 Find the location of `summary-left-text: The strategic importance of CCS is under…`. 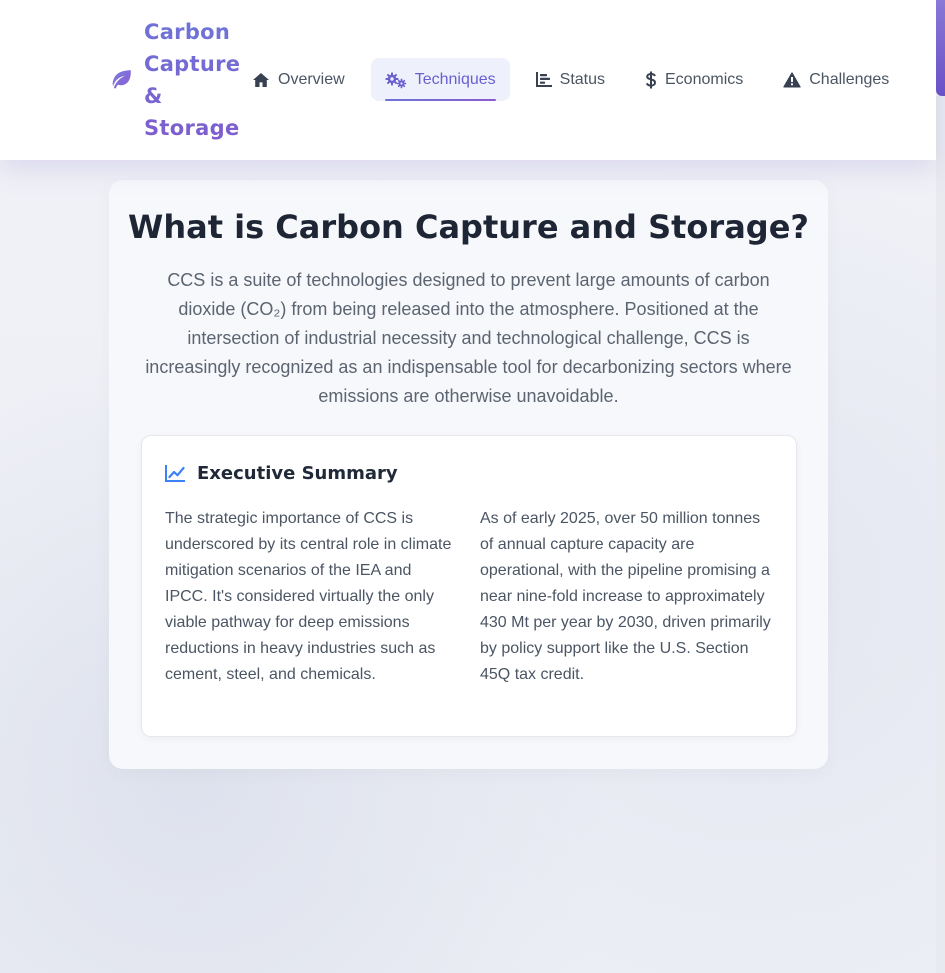

summary-left-text: The strategic importance of CCS is under… is located at coordinates (308, 596).